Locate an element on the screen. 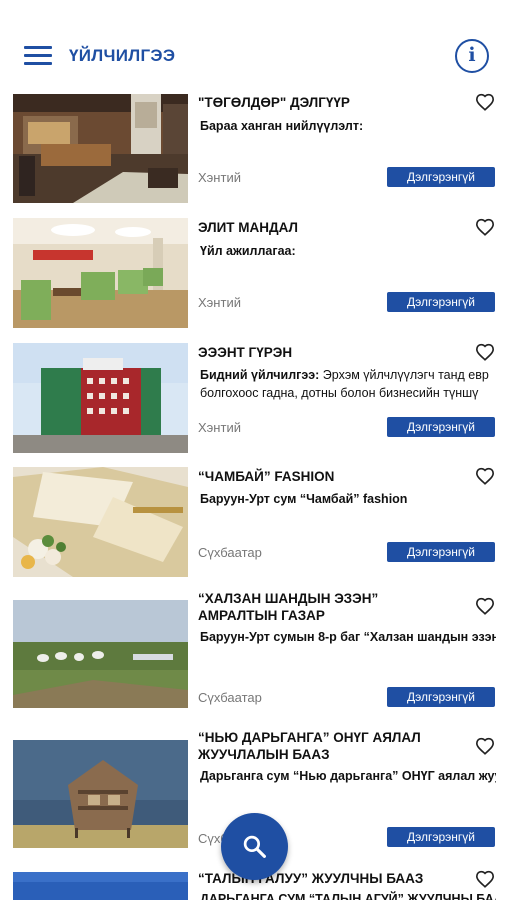 The height and width of the screenshot is (900, 507). item-title: “ХАЛЗАН ШАНДЫН ЭЗЭН” АМРАЛТЫН ГАЗАР is located at coordinates (324, 607).